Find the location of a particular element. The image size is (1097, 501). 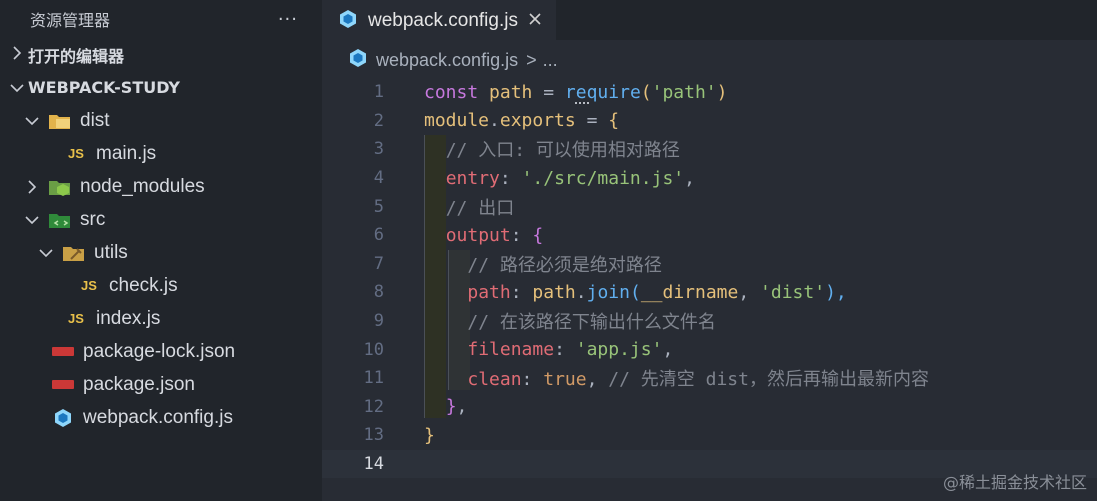

tree-item-label: node_modules is located at coordinates (142, 186).